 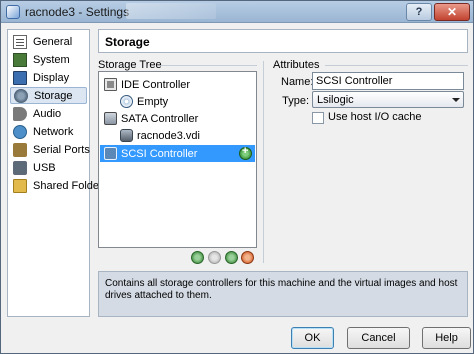 I want to click on tree-item-sata-controller: SATA Controller, so click(x=177, y=118).